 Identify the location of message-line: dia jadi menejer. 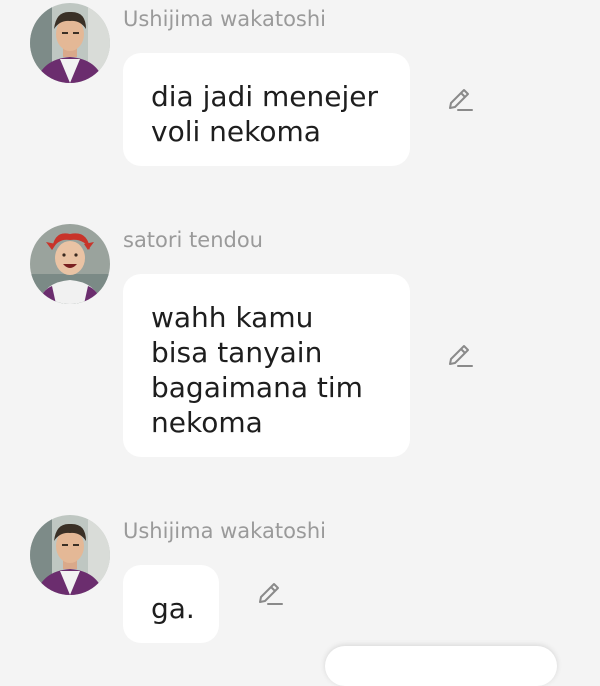
(264, 96).